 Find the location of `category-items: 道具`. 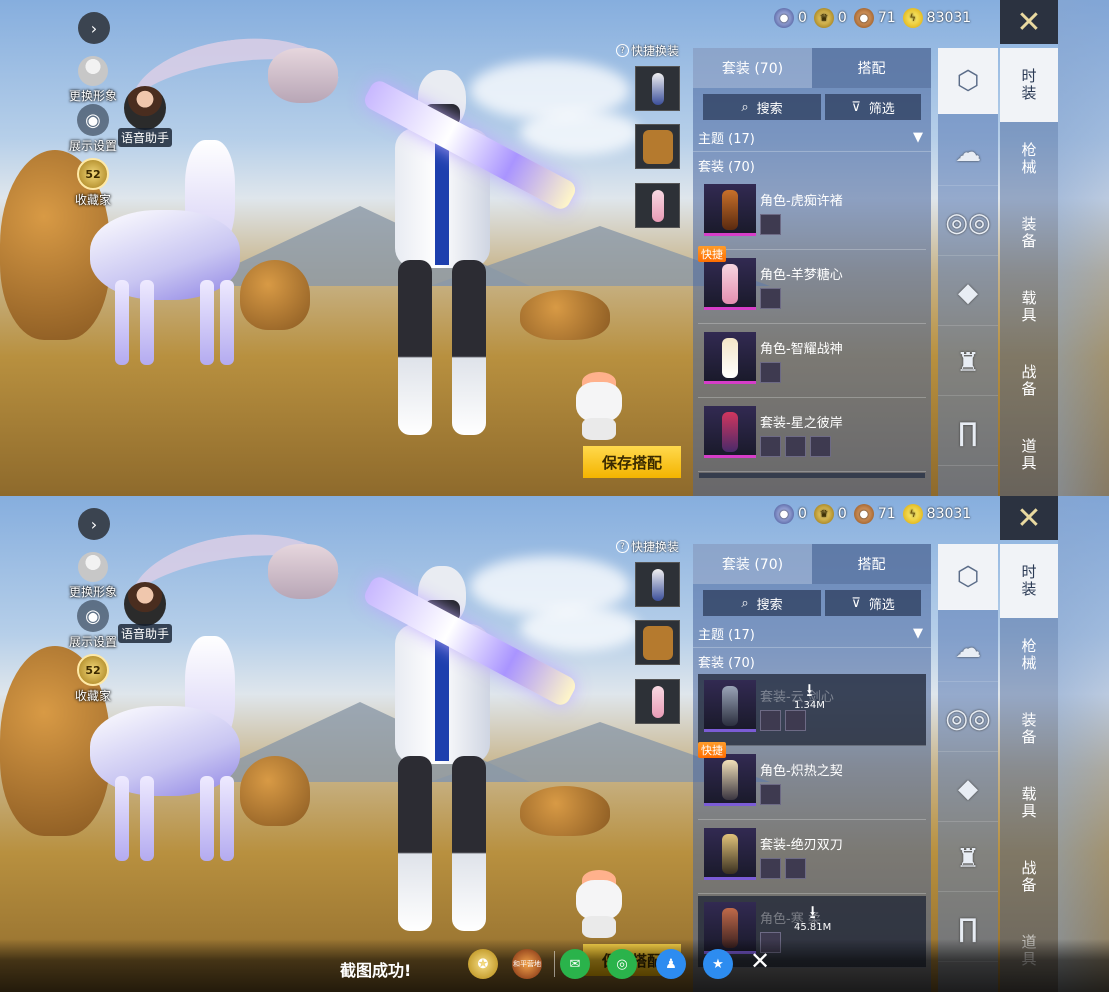

category-items: 道具 is located at coordinates (1029, 455).